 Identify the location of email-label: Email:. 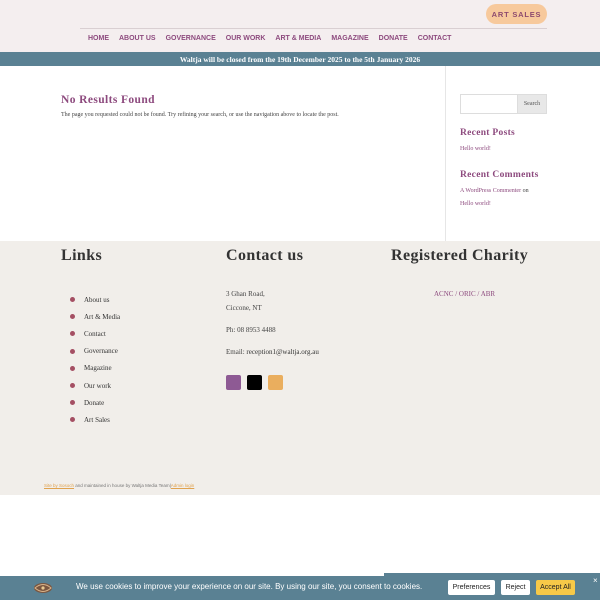
(235, 352).